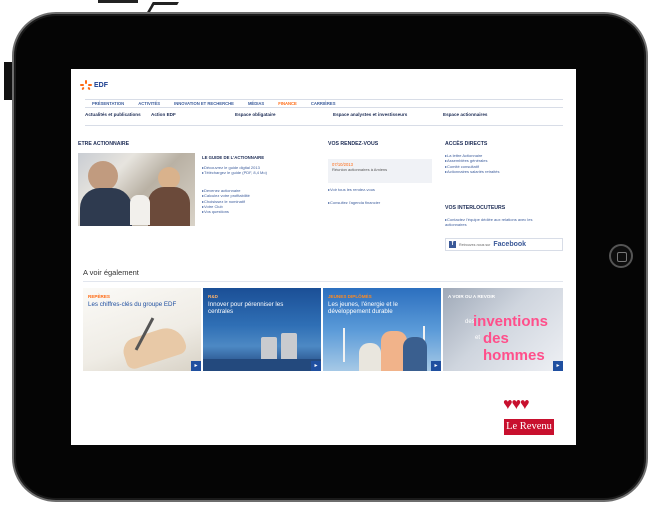 This screenshot has height=505, width=651. I want to click on tile-title: Les chiffres-clés du groupe EDF, so click(132, 304).